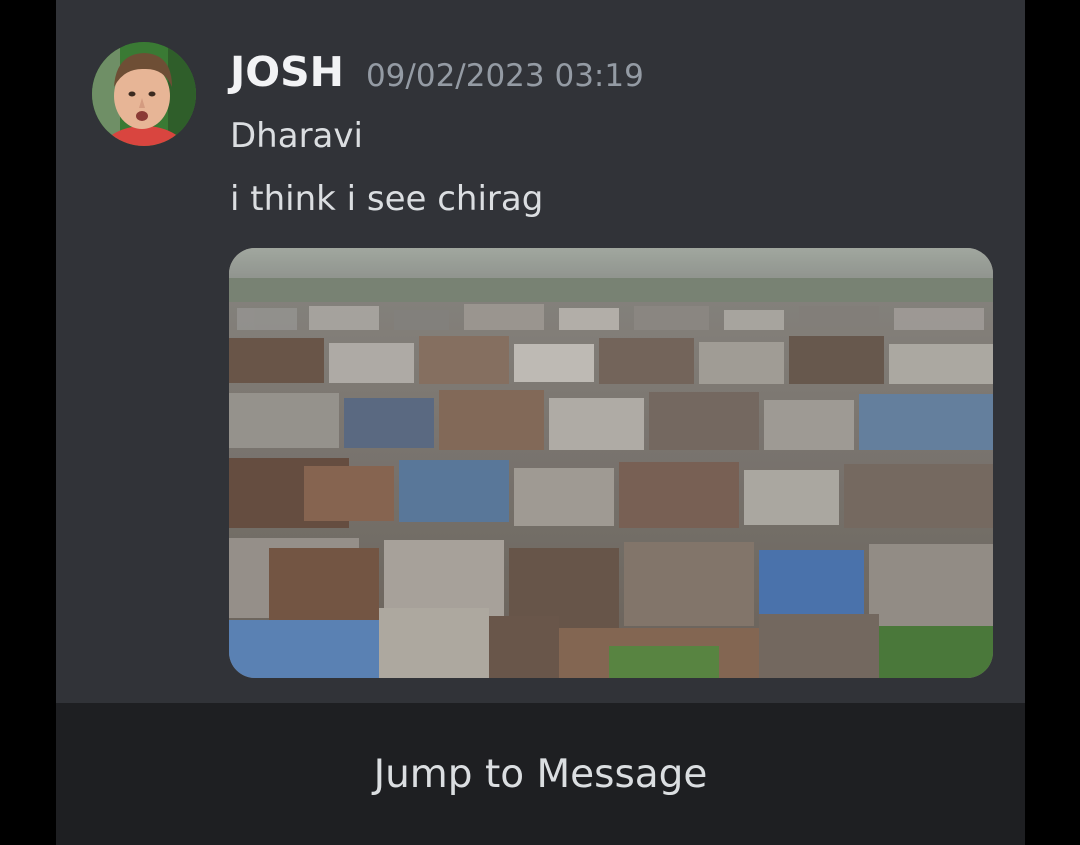 The width and height of the screenshot is (1080, 845). Describe the element at coordinates (296, 136) in the screenshot. I see `message-text-line: Dharavi` at that location.